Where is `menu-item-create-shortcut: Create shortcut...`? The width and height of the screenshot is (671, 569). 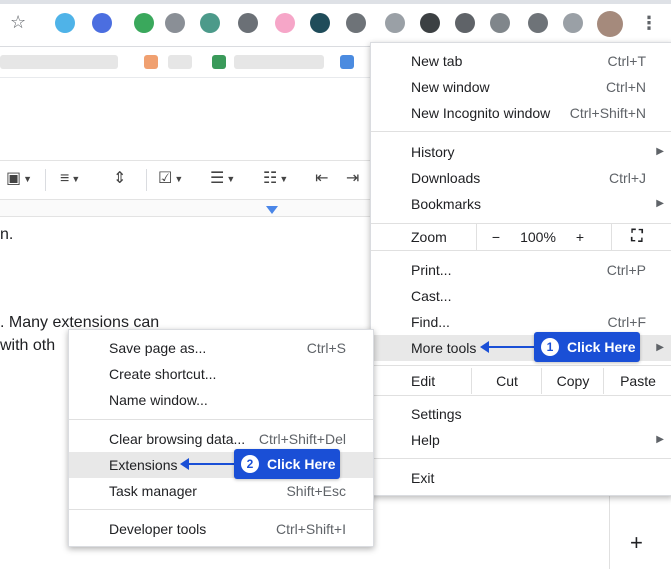 menu-item-create-shortcut: Create shortcut... is located at coordinates (221, 374).